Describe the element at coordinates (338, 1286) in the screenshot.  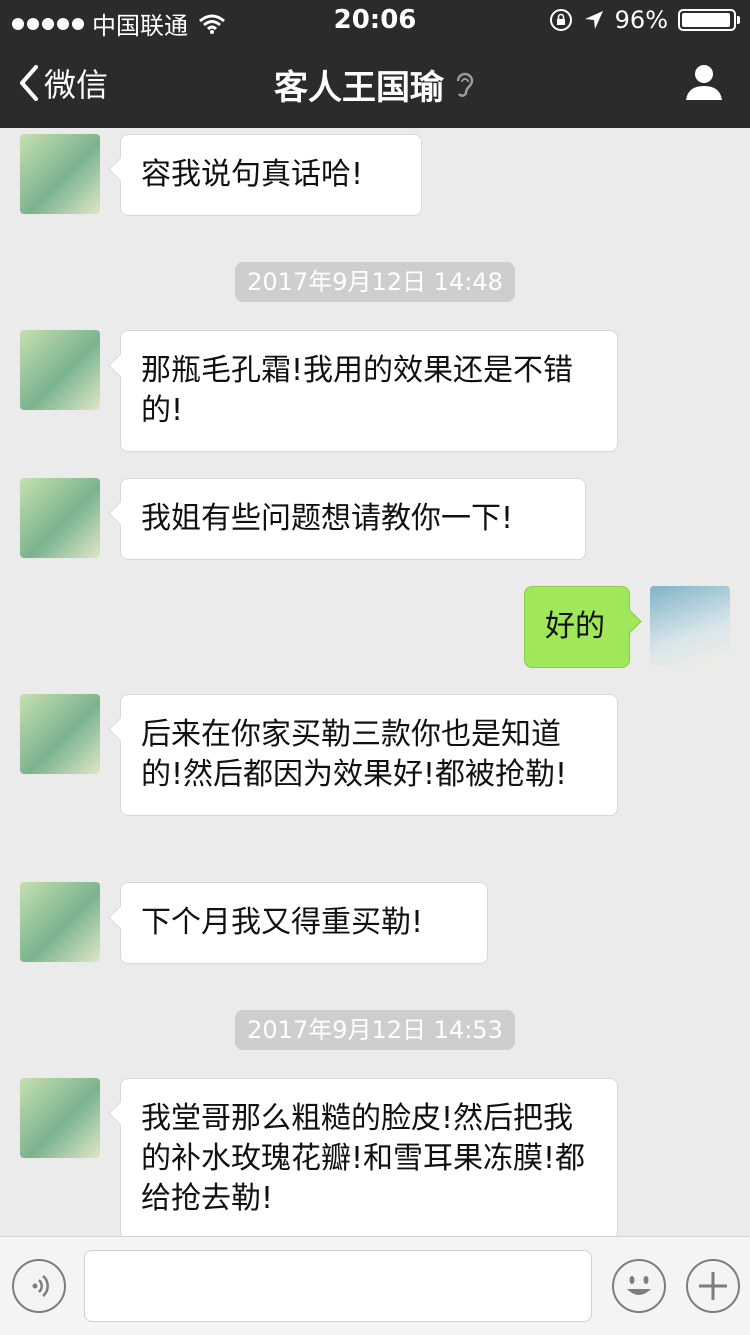
I see `message-input` at that location.